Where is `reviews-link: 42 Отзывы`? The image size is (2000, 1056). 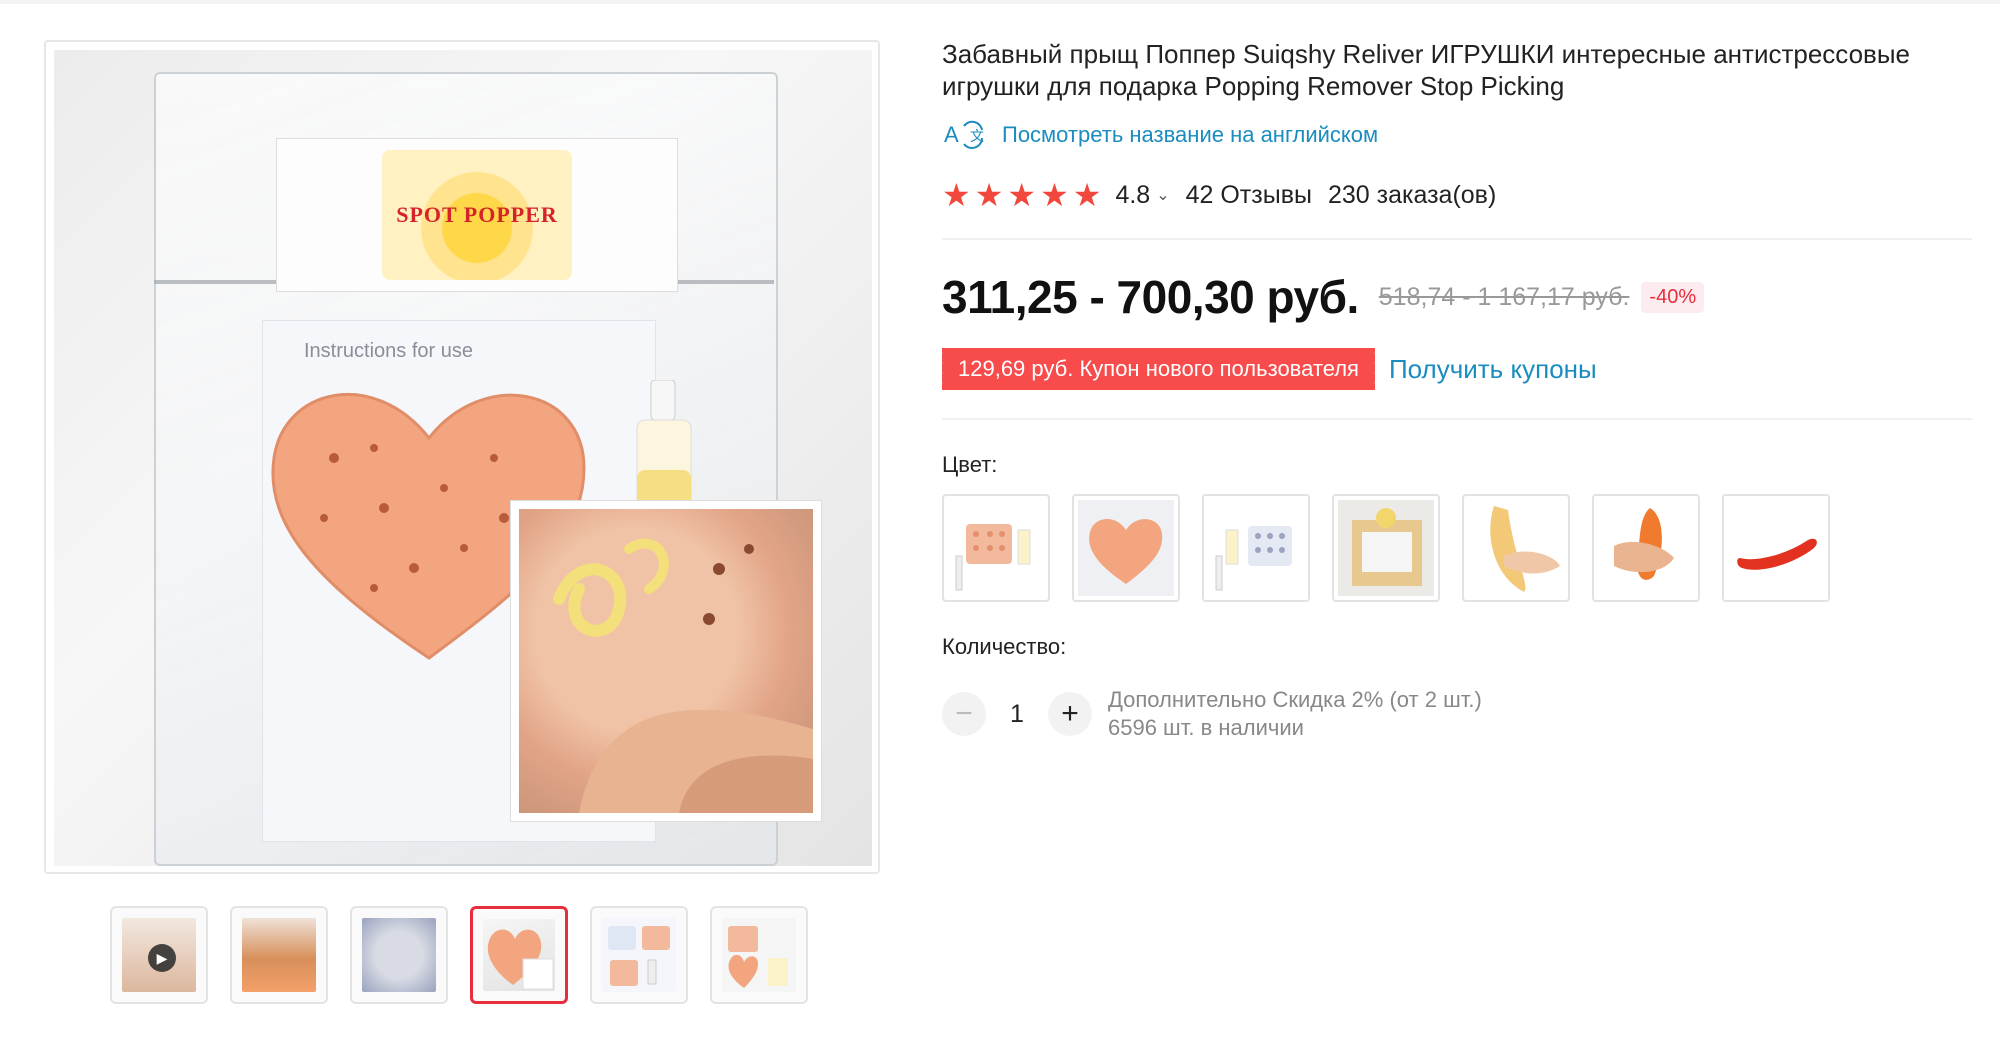
reviews-link: 42 Отзывы is located at coordinates (1249, 195).